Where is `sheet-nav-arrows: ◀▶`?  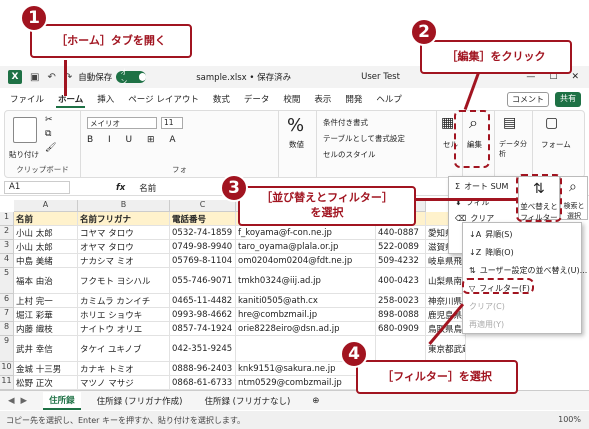
sheet-nav-arrows: ◀▶ is located at coordinates (20, 401).